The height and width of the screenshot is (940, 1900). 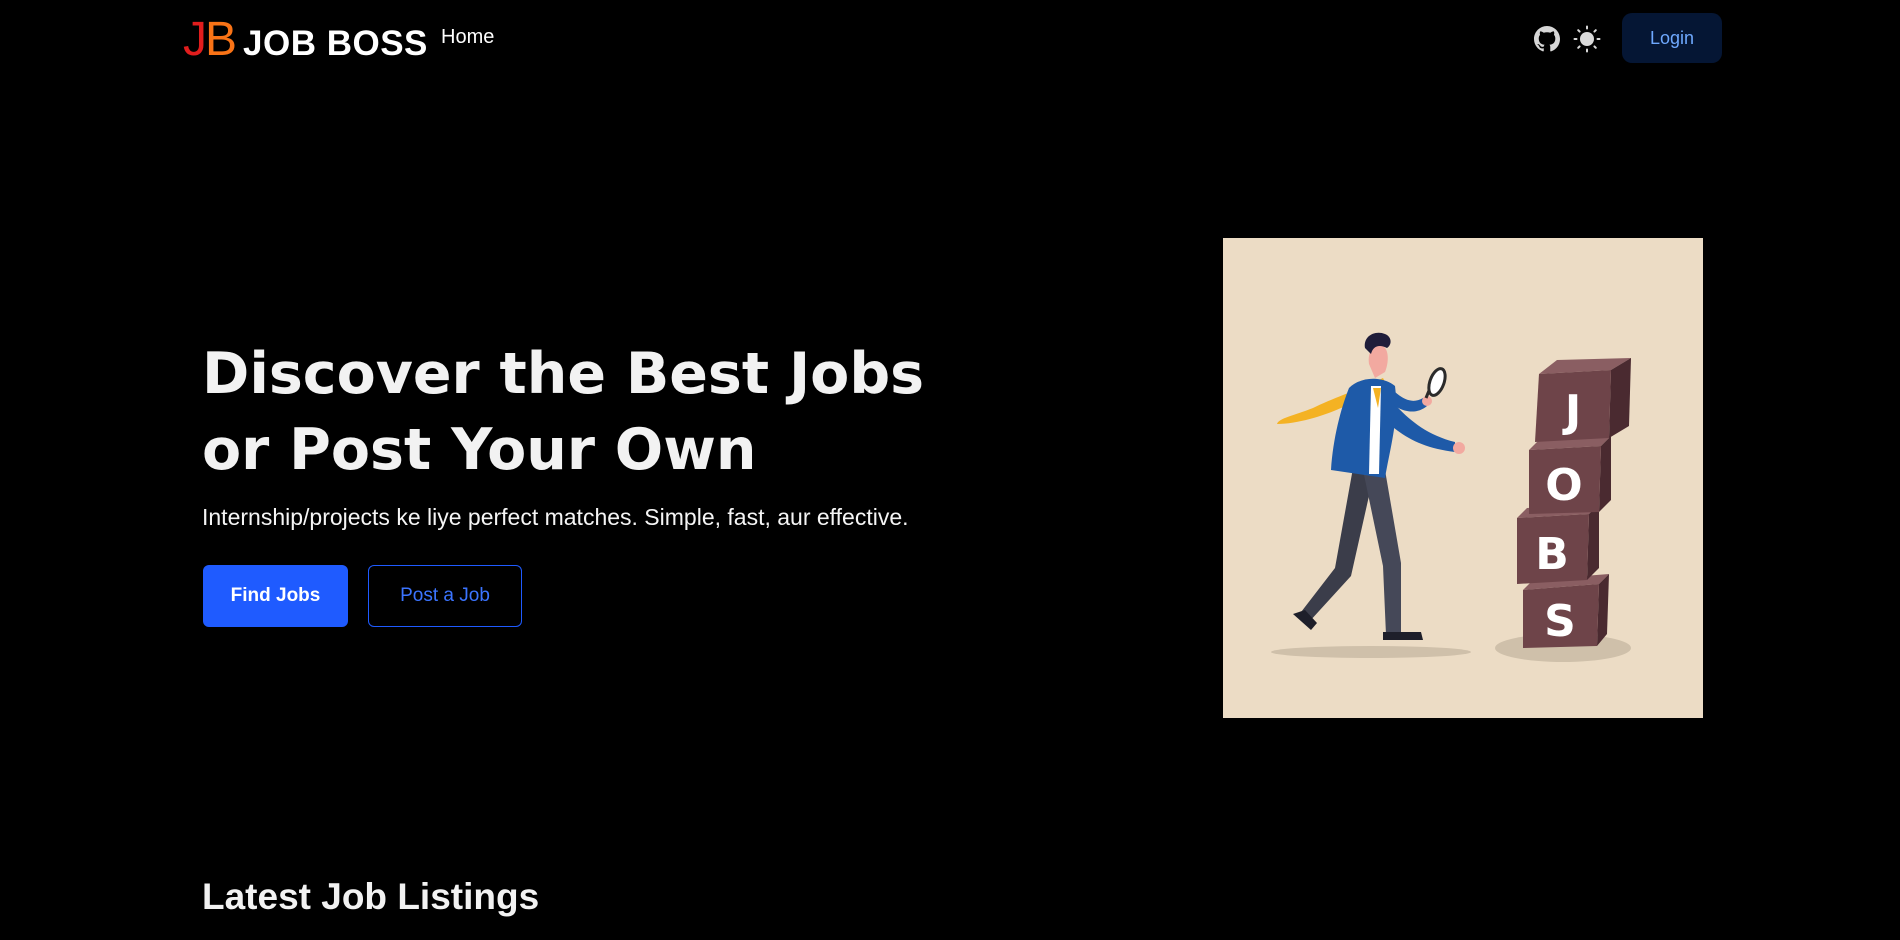 What do you see at coordinates (371, 896) in the screenshot?
I see `latest-listings-title: Latest Job Listings` at bounding box center [371, 896].